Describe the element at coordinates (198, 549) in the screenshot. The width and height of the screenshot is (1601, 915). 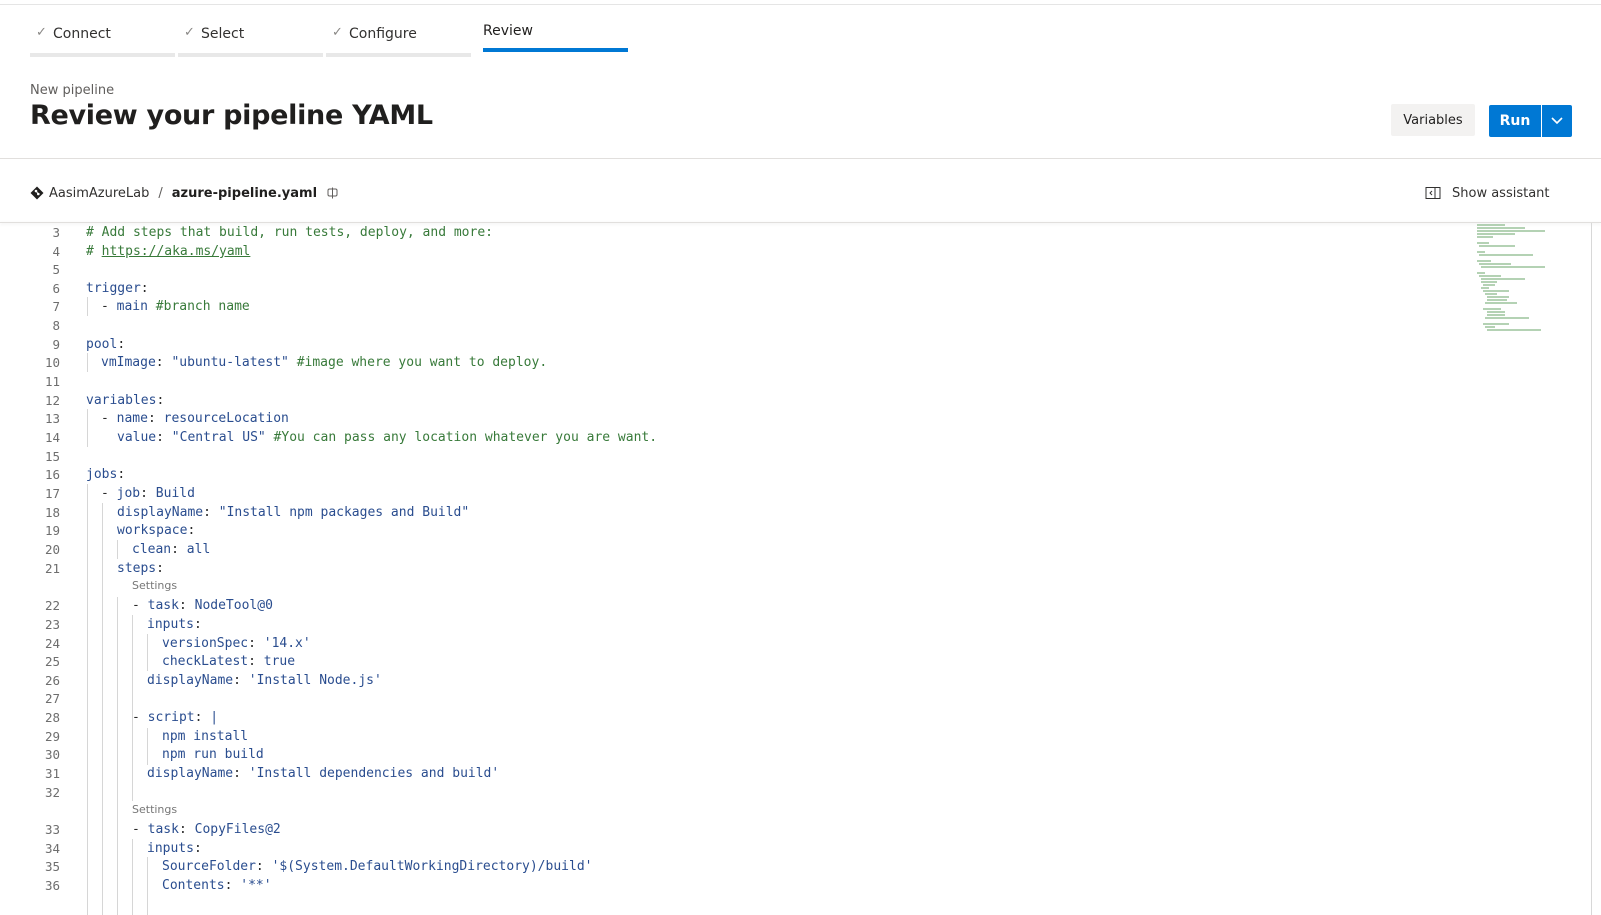
I see `yaml-value: all` at that location.